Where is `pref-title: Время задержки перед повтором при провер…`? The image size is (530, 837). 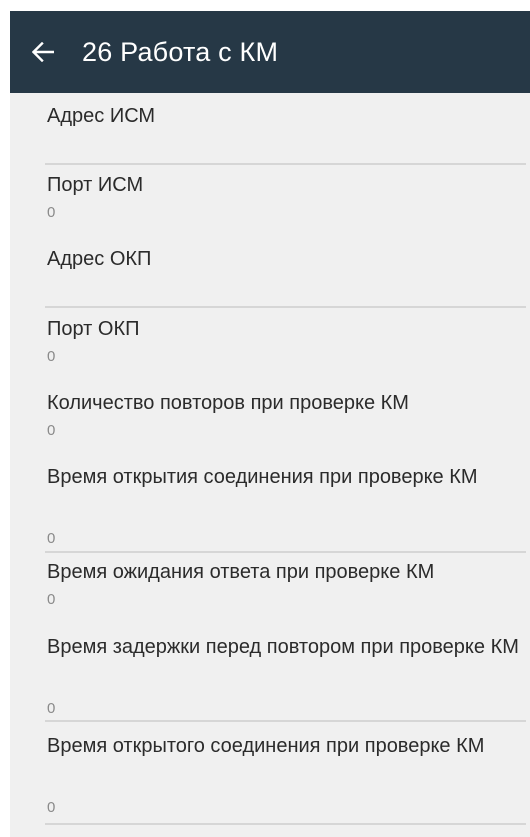
pref-title: Время задержки перед повтором при провер… is located at coordinates (283, 647).